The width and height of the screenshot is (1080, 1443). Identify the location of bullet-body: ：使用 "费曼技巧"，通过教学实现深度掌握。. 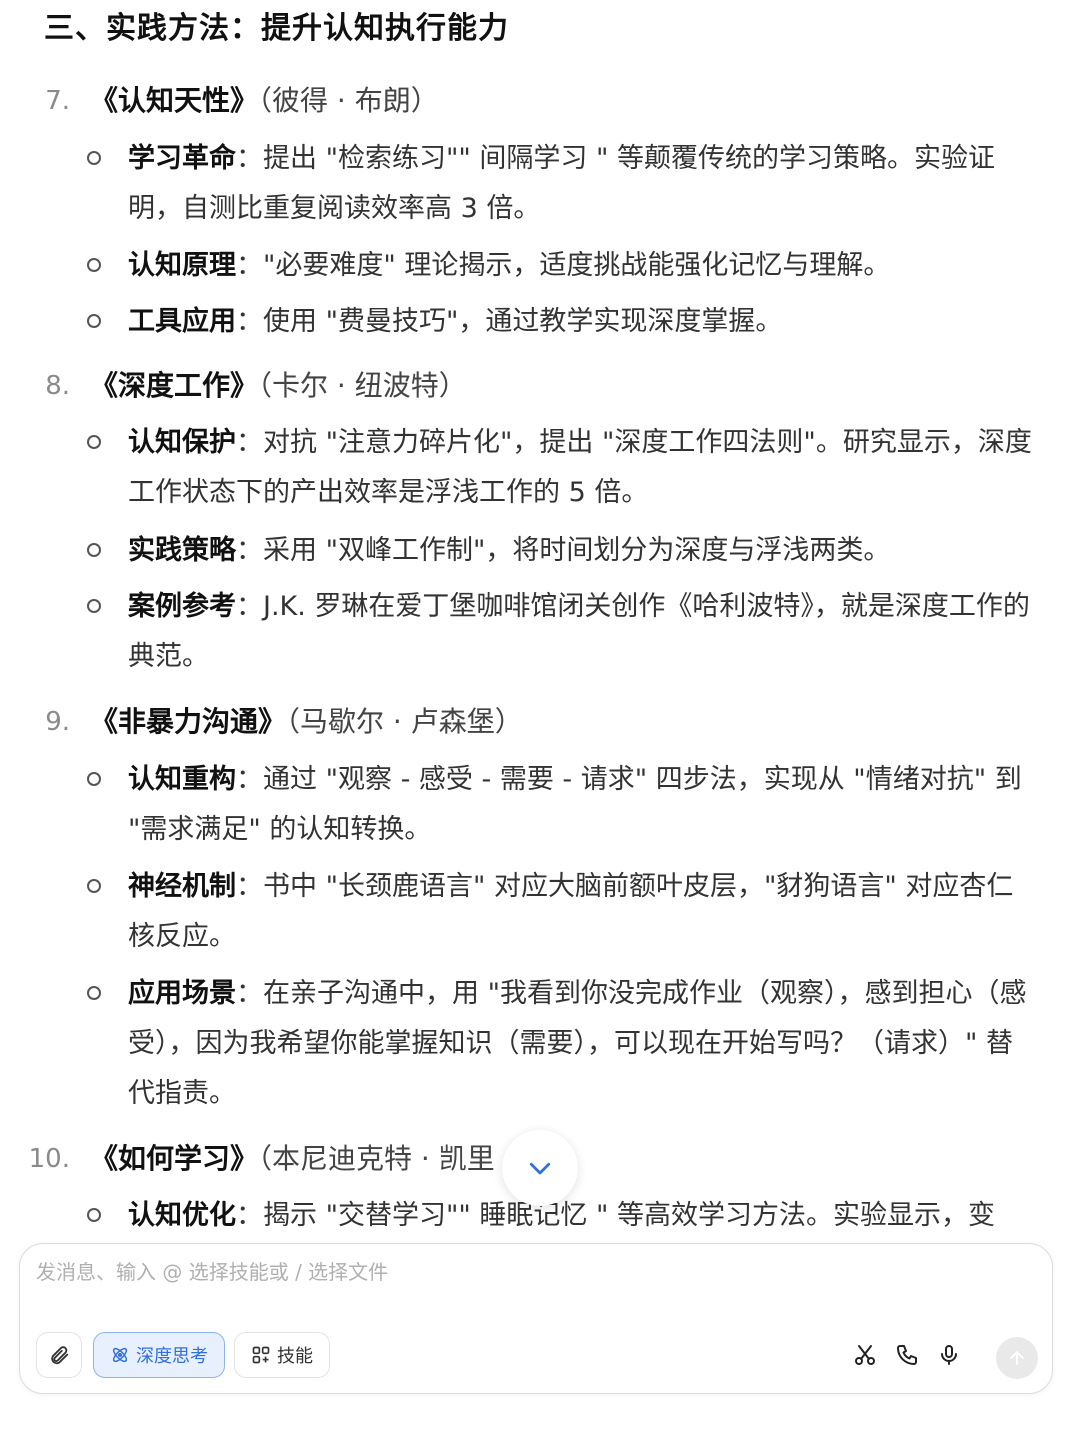
(509, 321).